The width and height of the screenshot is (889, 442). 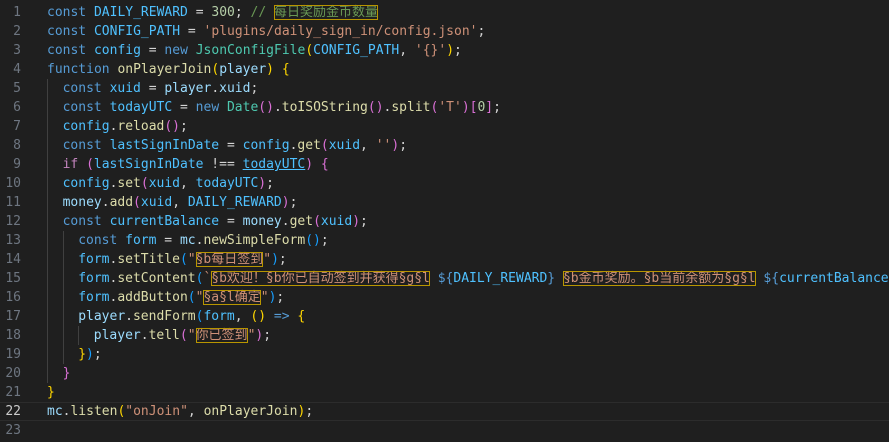 I want to click on code-token: §b欢迎！§b你已自动签到并获得§g§l, so click(x=320, y=278).